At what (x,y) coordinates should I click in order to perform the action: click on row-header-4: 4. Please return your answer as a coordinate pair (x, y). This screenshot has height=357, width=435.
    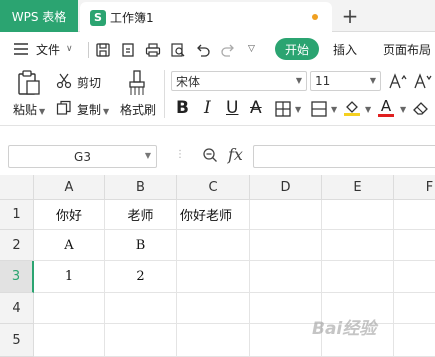
    Looking at the image, I should click on (17, 308).